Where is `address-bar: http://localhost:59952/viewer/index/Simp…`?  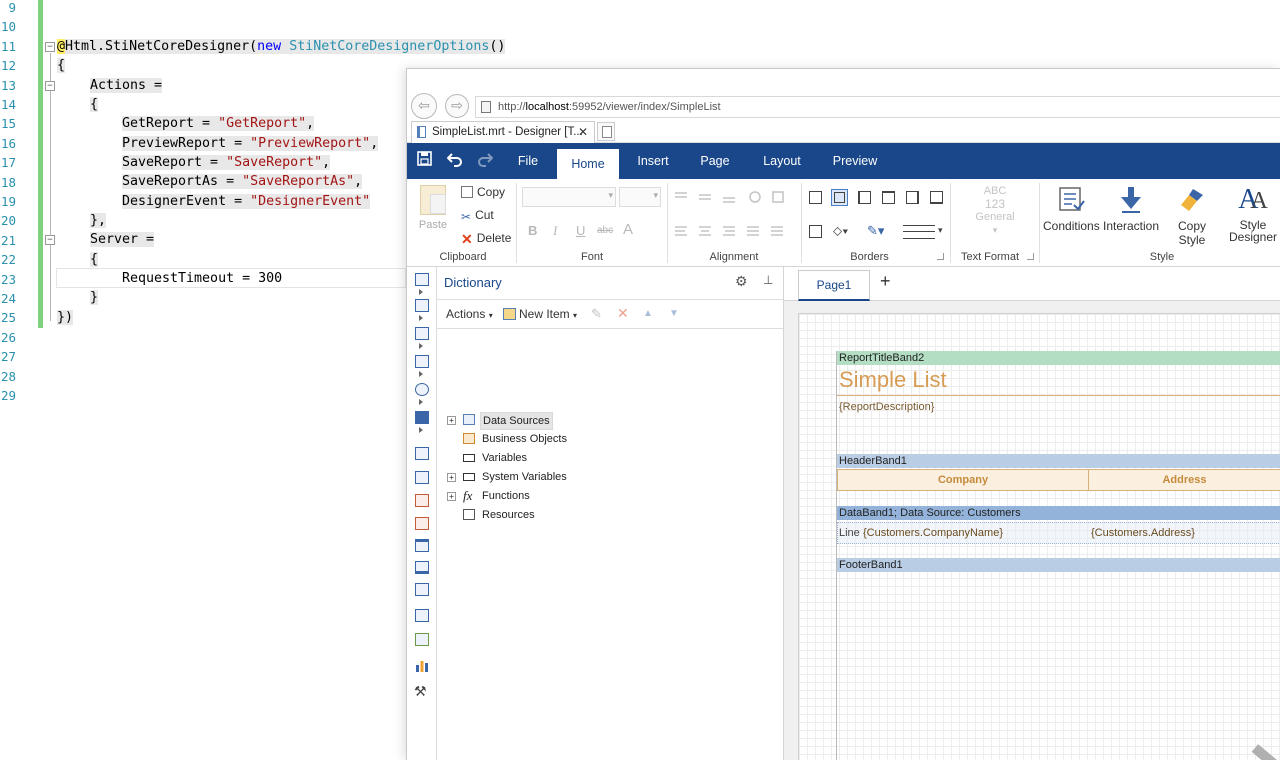
address-bar: http://localhost:59952/viewer/index/Simp… is located at coordinates (877, 107).